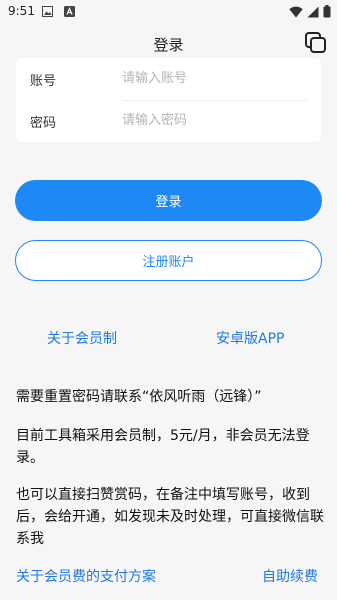 The height and width of the screenshot is (600, 337). What do you see at coordinates (168, 200) in the screenshot?
I see `login-button: 登录` at bounding box center [168, 200].